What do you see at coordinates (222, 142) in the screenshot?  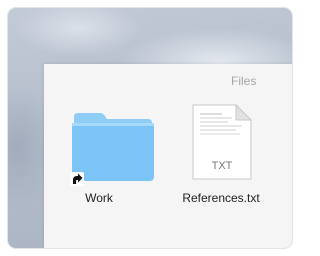 I see `text-document-icon: TXT` at bounding box center [222, 142].